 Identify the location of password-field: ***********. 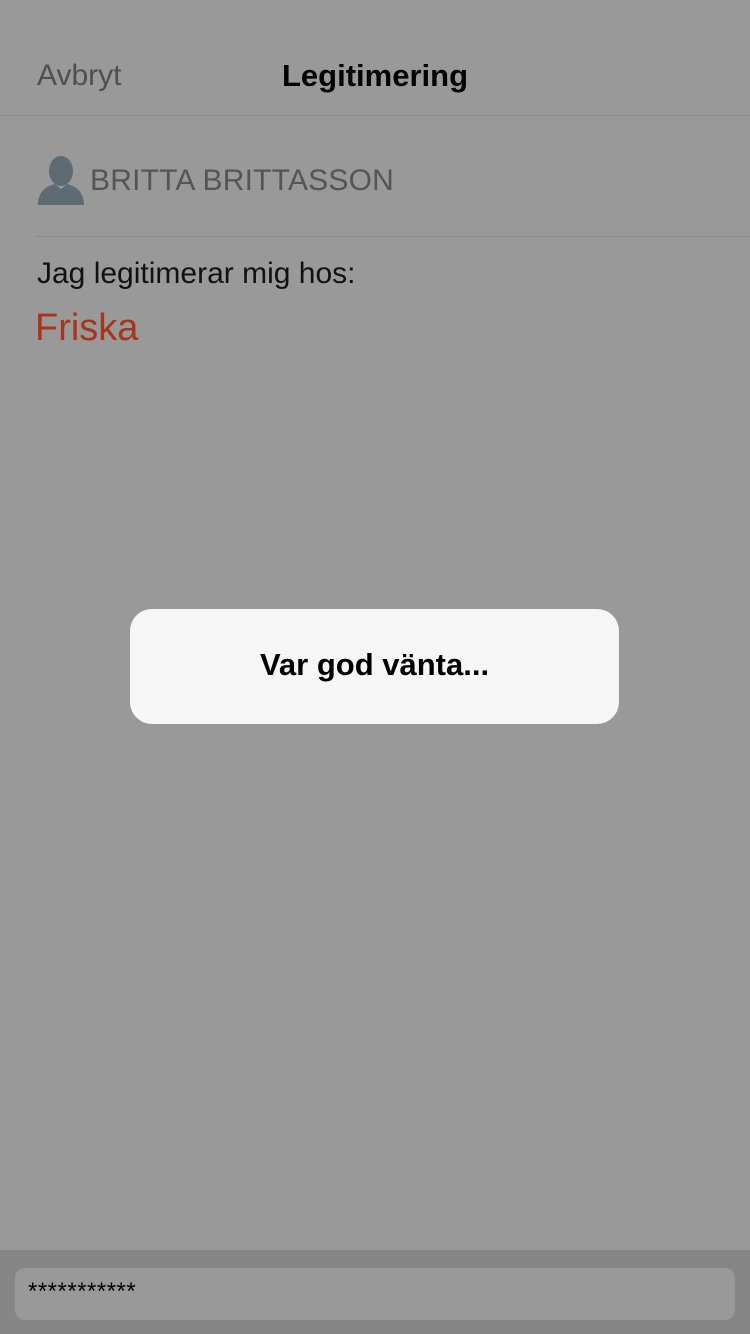
(375, 1294).